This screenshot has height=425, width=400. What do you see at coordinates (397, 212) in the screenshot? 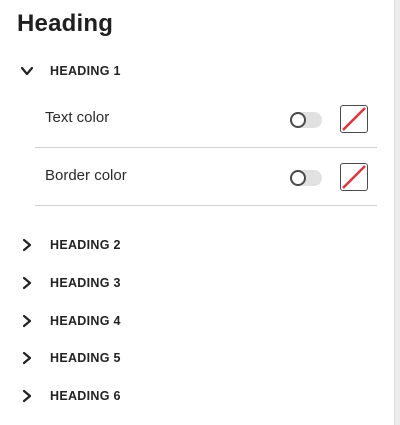
I see `scrollbar-track` at bounding box center [397, 212].